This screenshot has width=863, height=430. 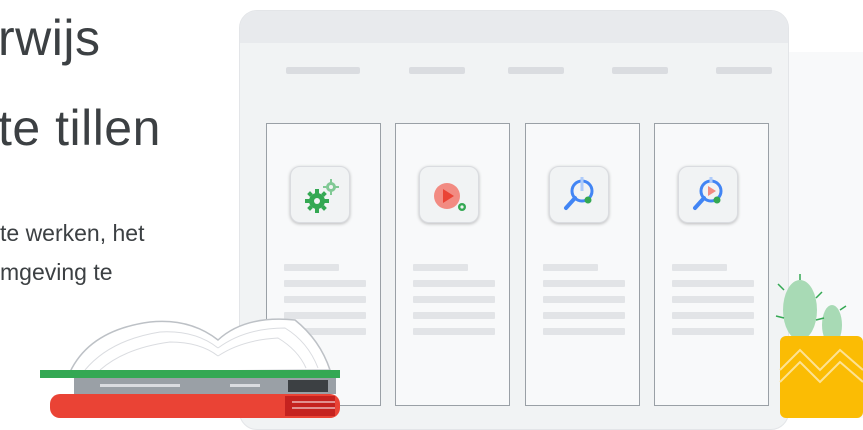 I want to click on video-play-icon, so click(x=450, y=197).